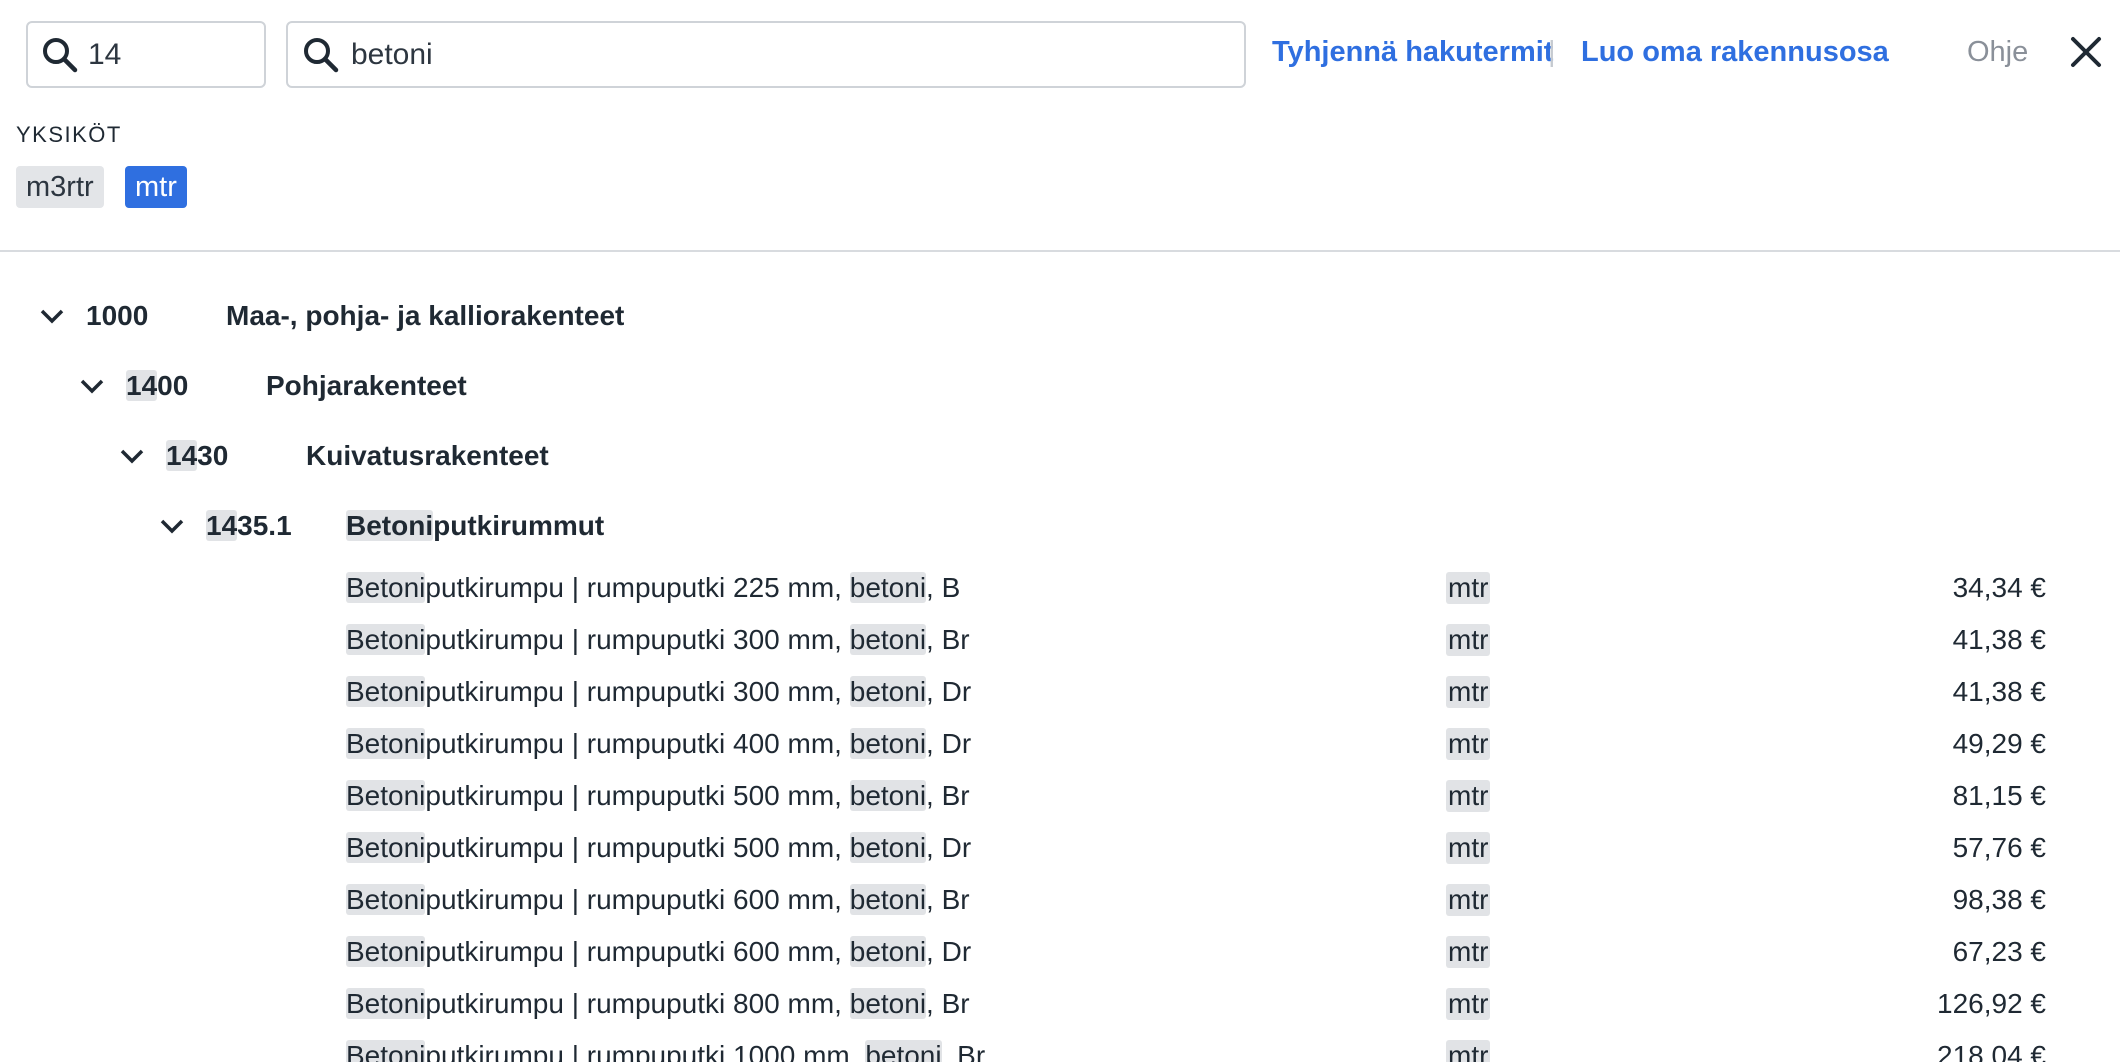  I want to click on units-heading: YKSIKÖT, so click(69, 134).